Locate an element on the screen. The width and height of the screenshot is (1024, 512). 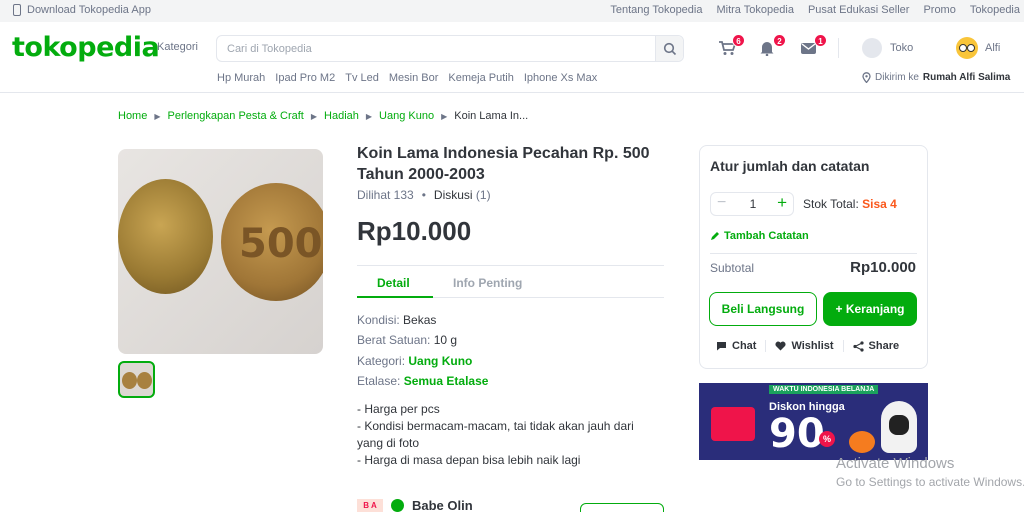
coin-garuda-side is located at coordinates (165, 236).